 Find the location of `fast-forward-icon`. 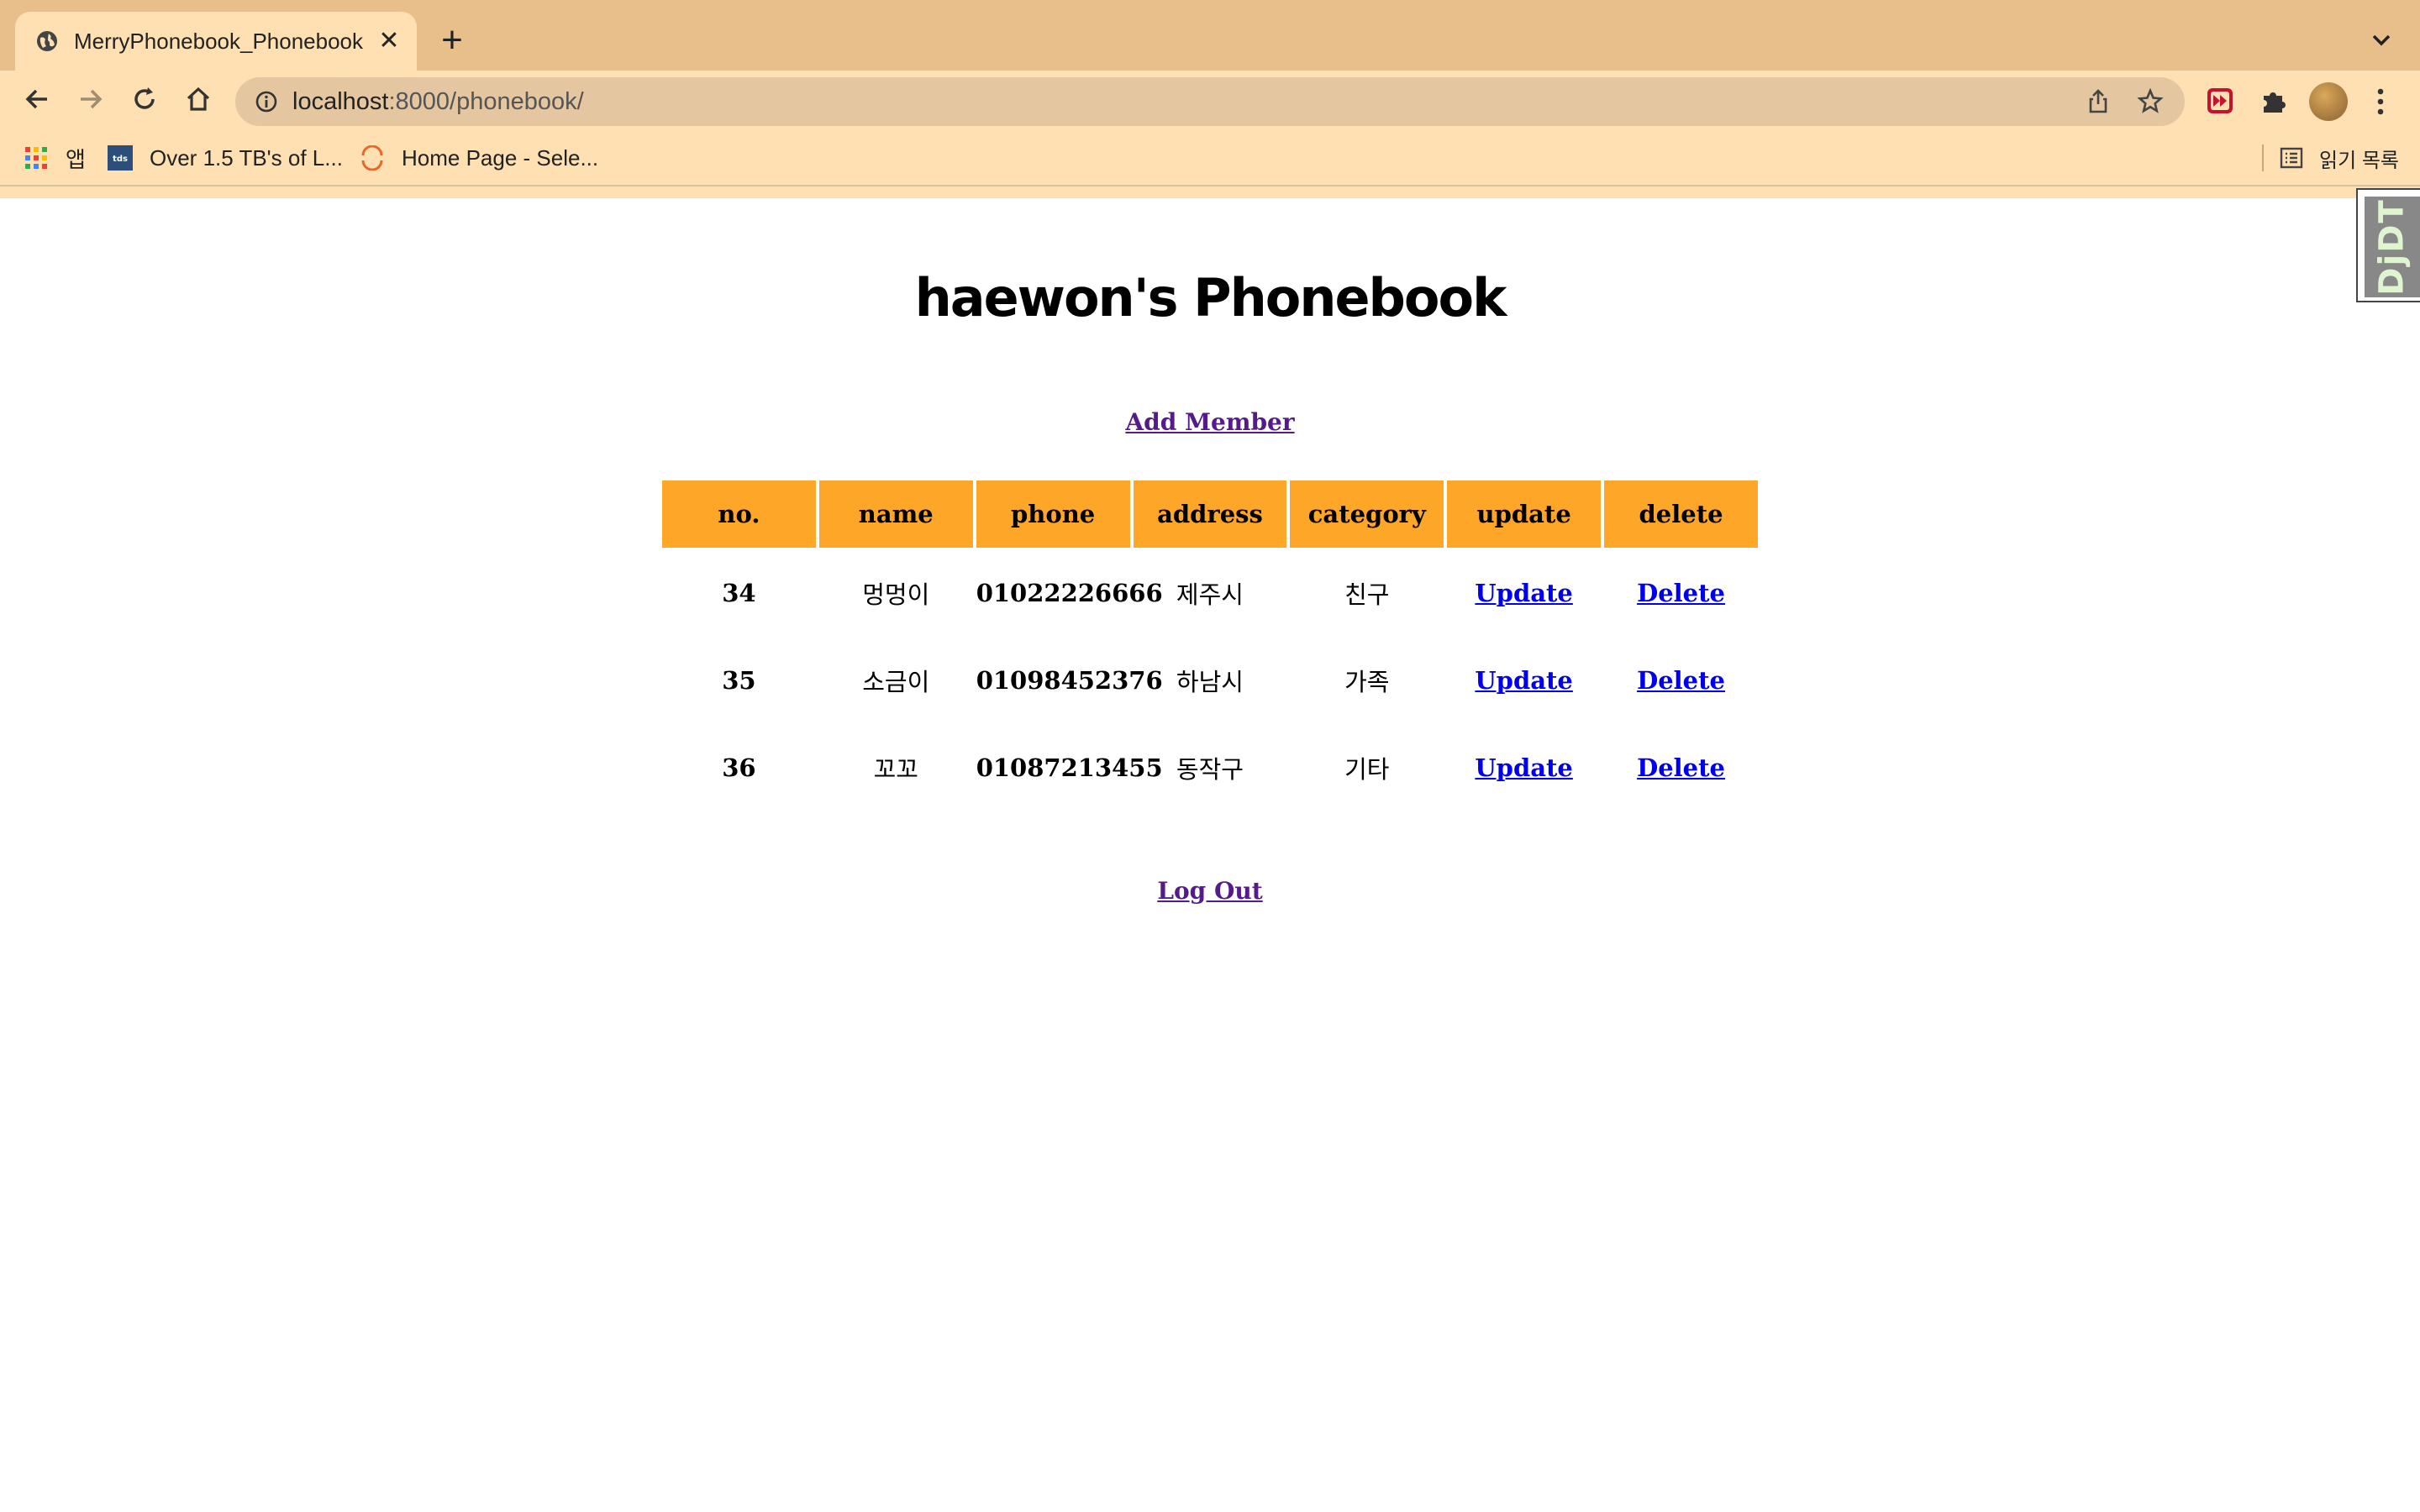

fast-forward-icon is located at coordinates (2220, 100).